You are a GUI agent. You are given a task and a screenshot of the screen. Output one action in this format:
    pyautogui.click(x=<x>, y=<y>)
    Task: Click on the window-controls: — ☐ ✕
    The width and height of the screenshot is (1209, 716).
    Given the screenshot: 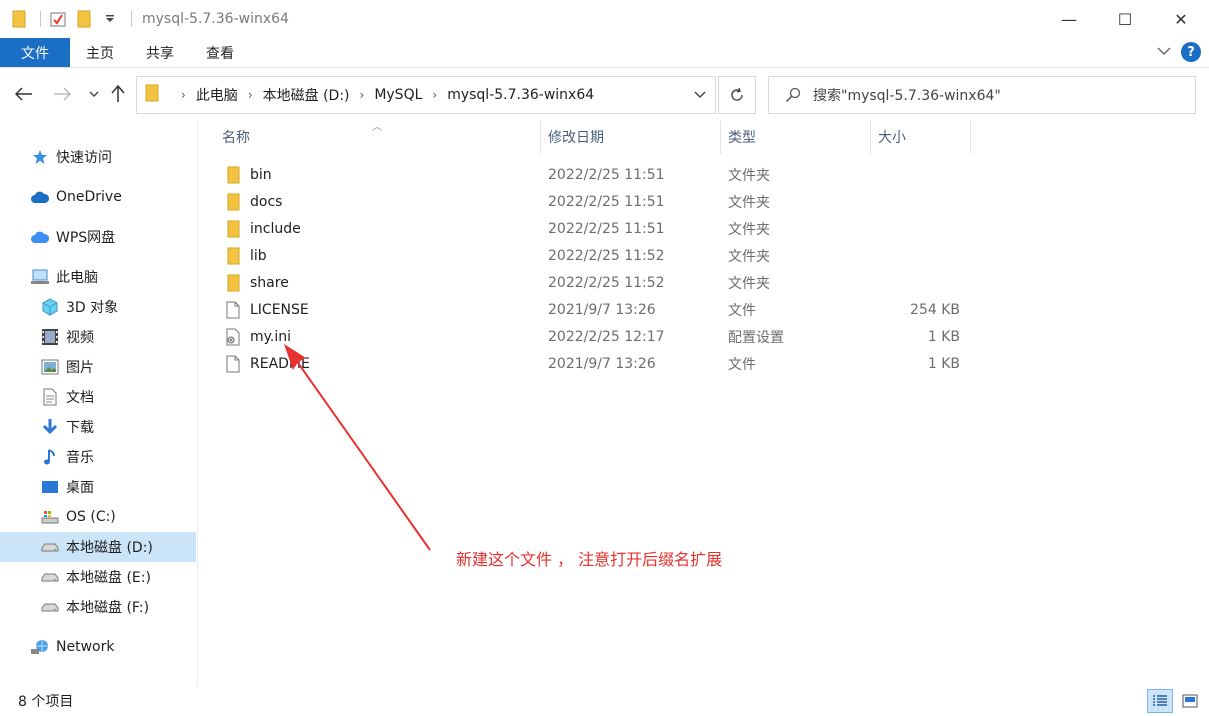 What is the action you would take?
    pyautogui.click(x=1125, y=19)
    